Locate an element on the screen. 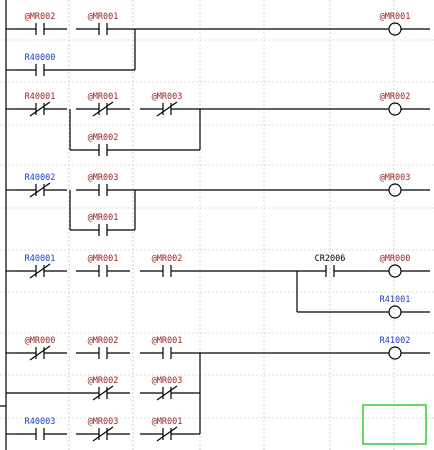 The image size is (434, 450). device-label: R40003 is located at coordinates (40, 422).